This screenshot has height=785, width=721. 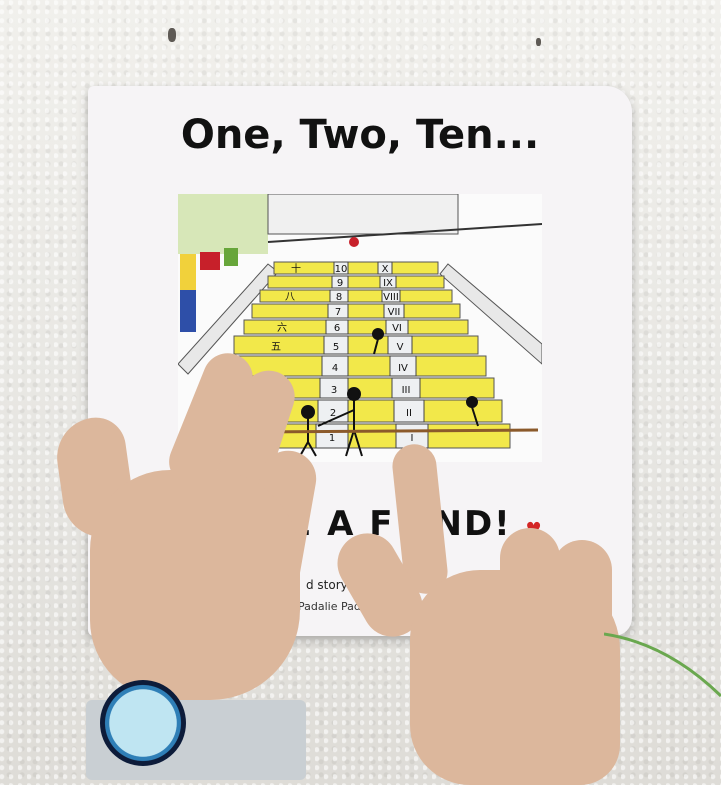 I want to click on step-number: 7, so click(x=338, y=312).